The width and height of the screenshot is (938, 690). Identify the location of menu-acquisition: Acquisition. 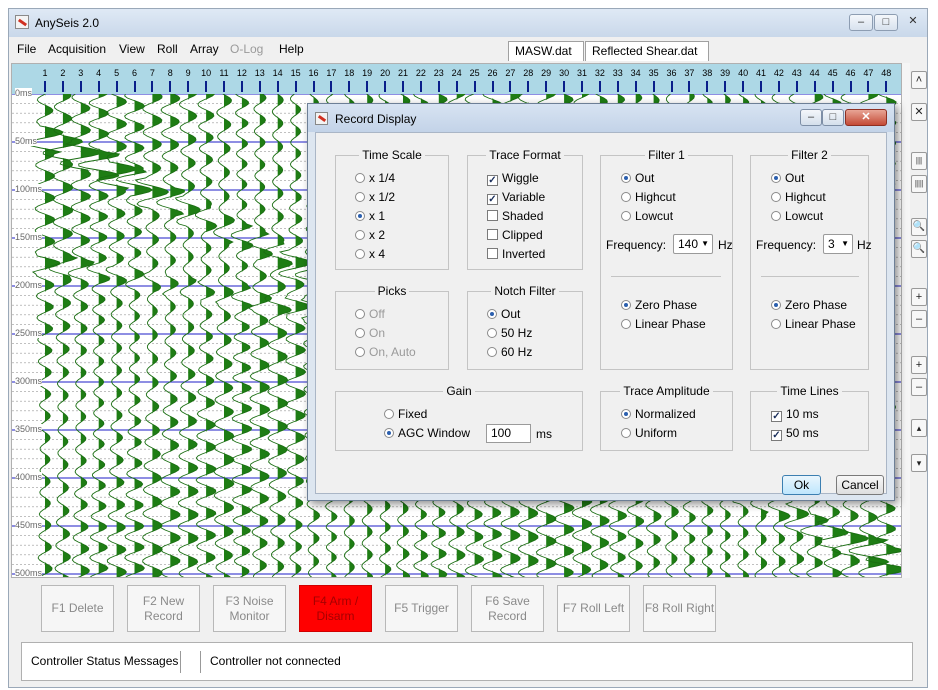
(77, 49).